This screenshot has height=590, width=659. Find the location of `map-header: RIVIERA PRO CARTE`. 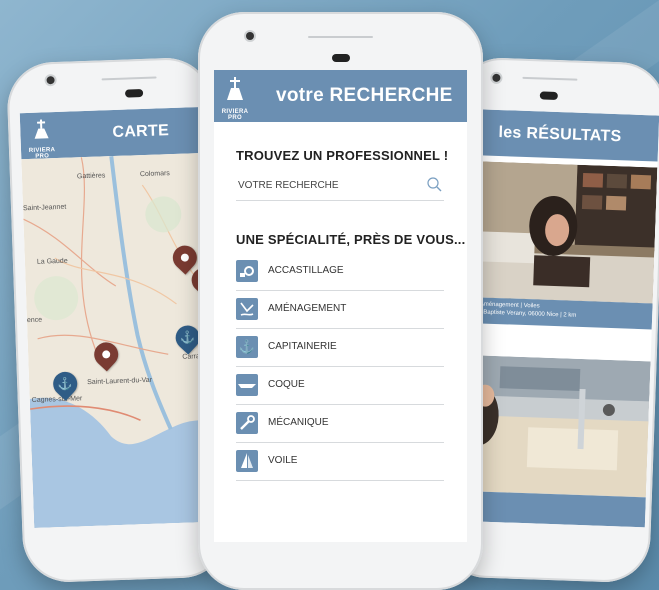

map-header: RIVIERA PRO CARTE is located at coordinates (111, 133).